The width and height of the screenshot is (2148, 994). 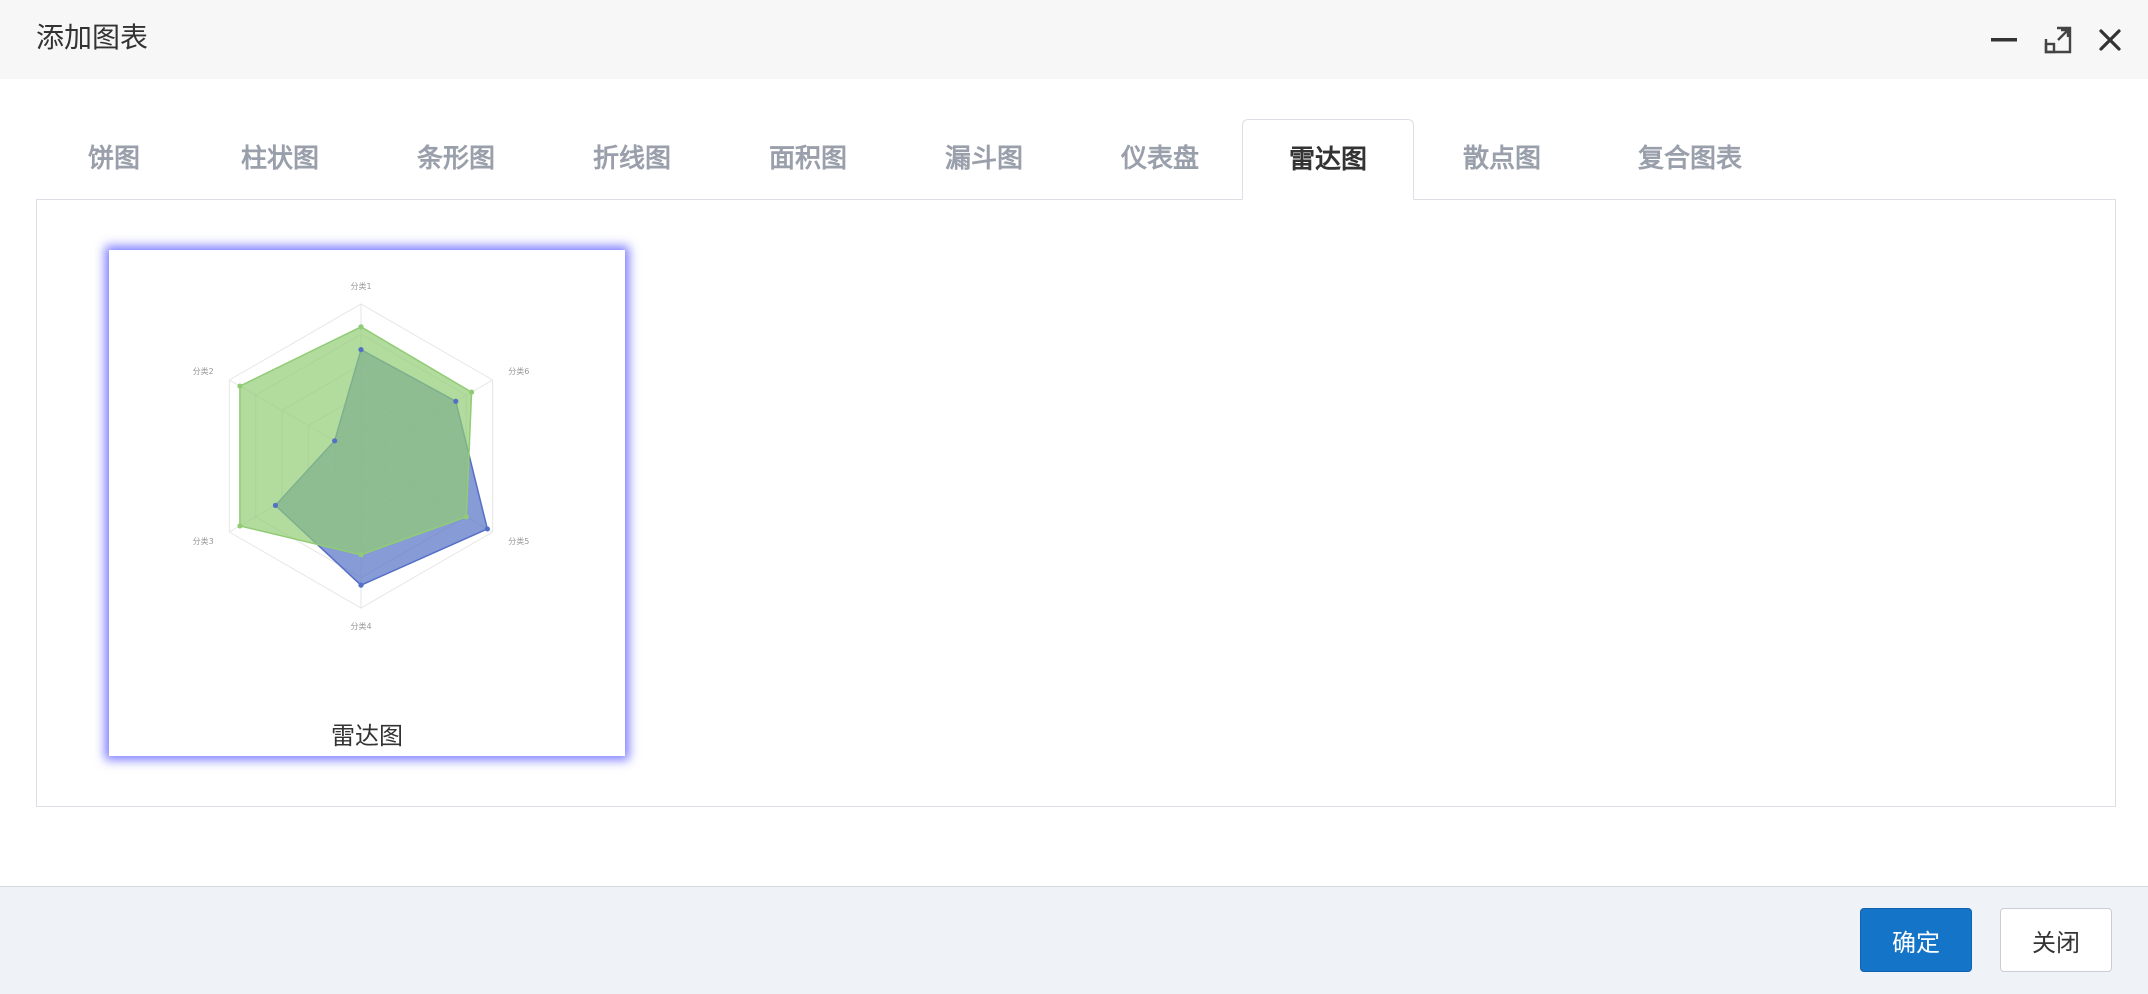 I want to click on chart-card-label: 雷达图, so click(x=367, y=736).